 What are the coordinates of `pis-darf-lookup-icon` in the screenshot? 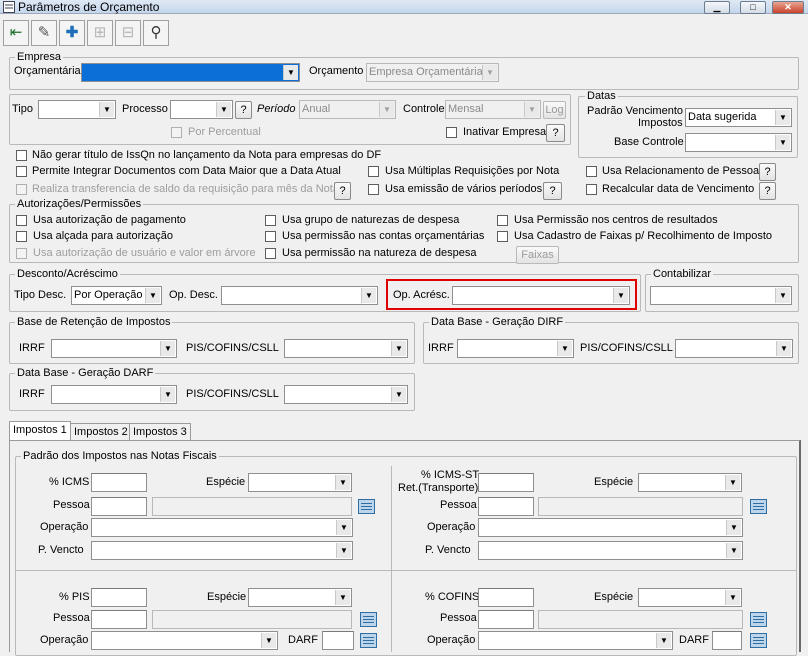 It's located at (368, 640).